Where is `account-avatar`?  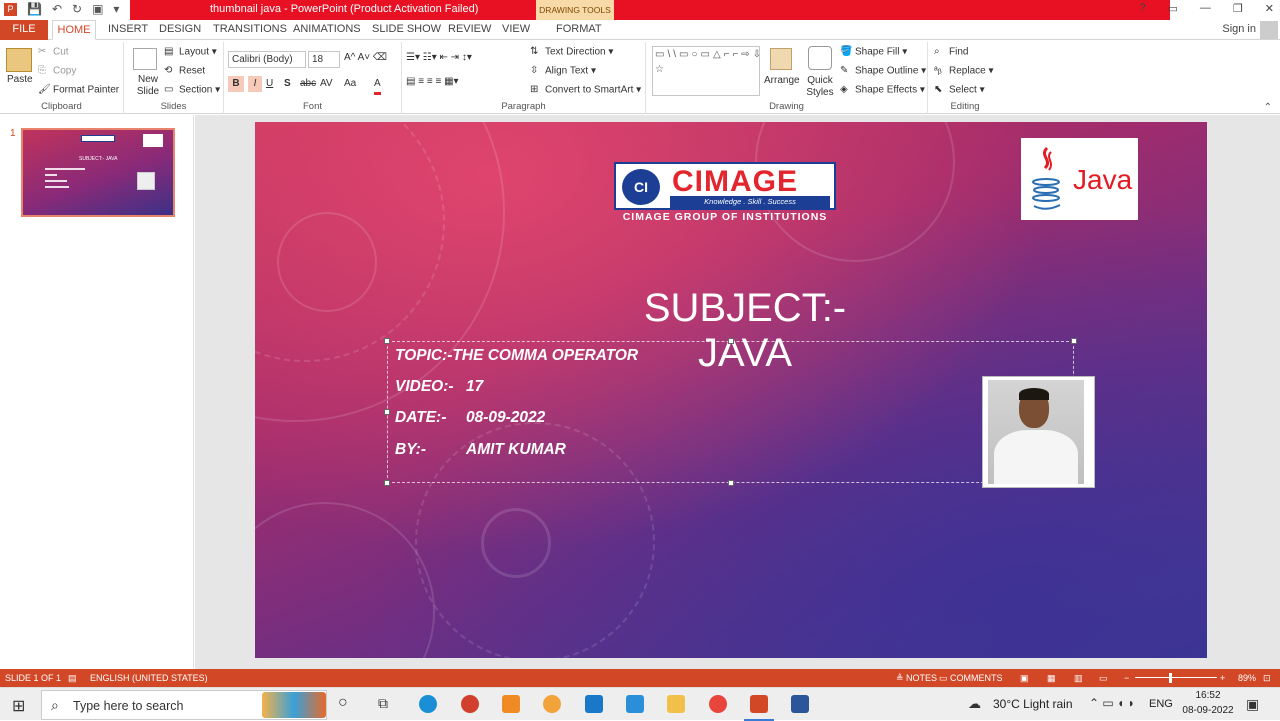
account-avatar is located at coordinates (1269, 30).